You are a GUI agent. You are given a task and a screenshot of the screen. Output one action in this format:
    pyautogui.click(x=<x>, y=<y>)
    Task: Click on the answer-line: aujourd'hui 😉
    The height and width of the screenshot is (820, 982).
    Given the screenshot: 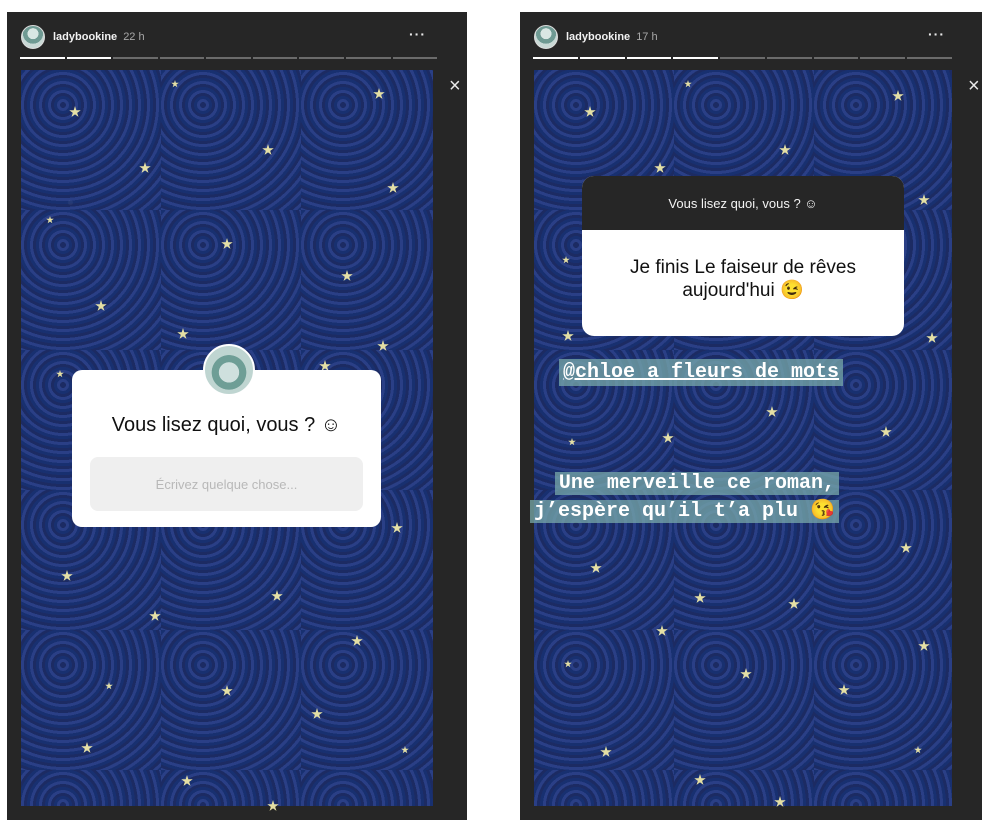 What is the action you would take?
    pyautogui.click(x=743, y=290)
    